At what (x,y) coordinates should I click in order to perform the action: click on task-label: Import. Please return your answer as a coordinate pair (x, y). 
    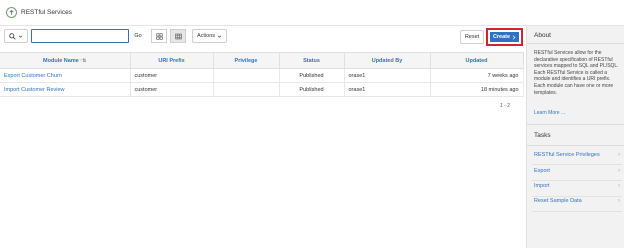
    Looking at the image, I should click on (542, 186).